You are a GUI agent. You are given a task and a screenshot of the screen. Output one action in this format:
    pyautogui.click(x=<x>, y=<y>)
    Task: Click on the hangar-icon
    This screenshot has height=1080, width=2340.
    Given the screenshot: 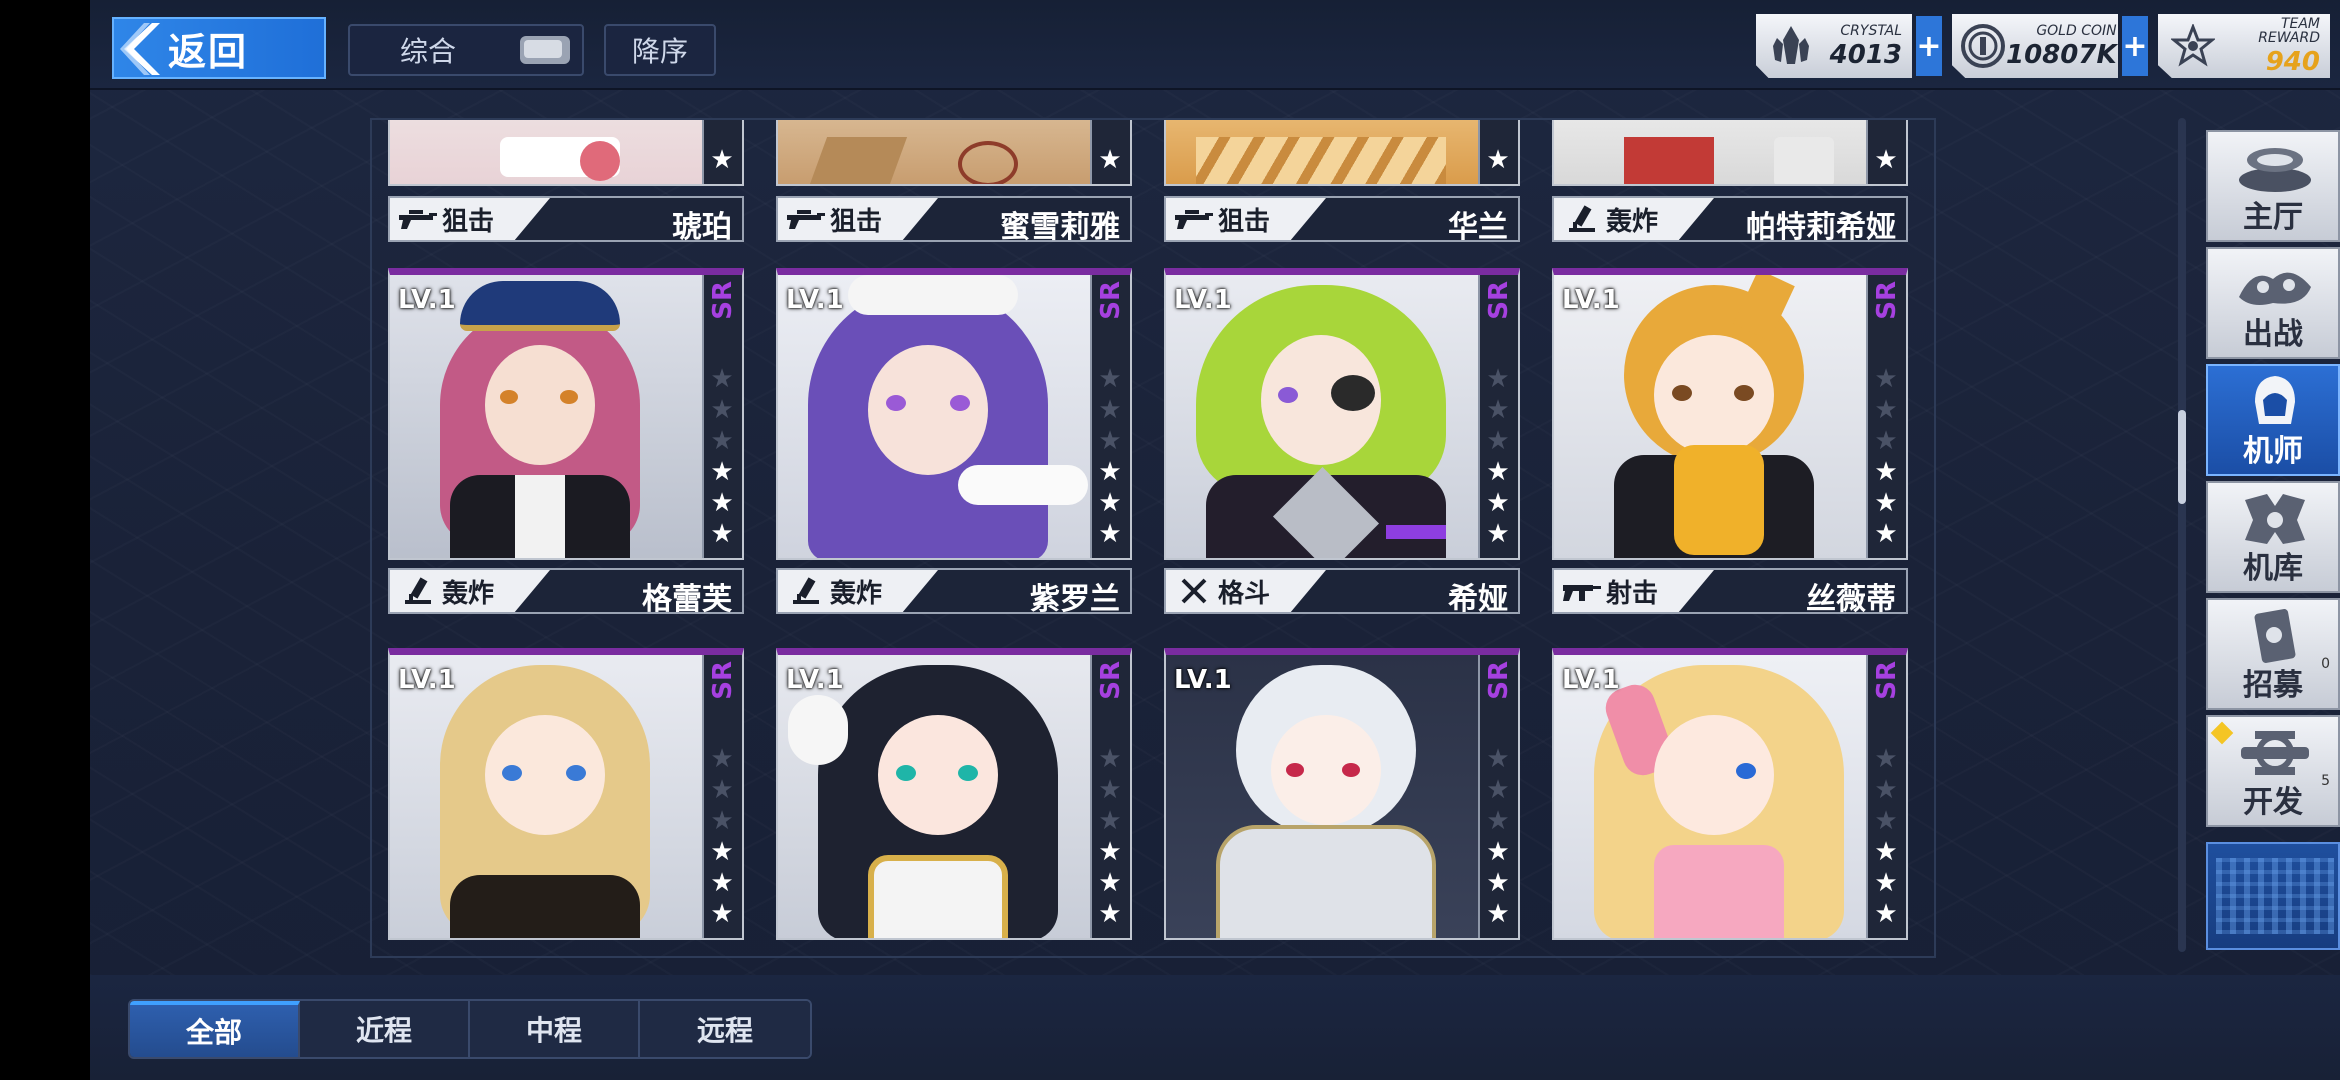 What is the action you would take?
    pyautogui.click(x=2275, y=519)
    